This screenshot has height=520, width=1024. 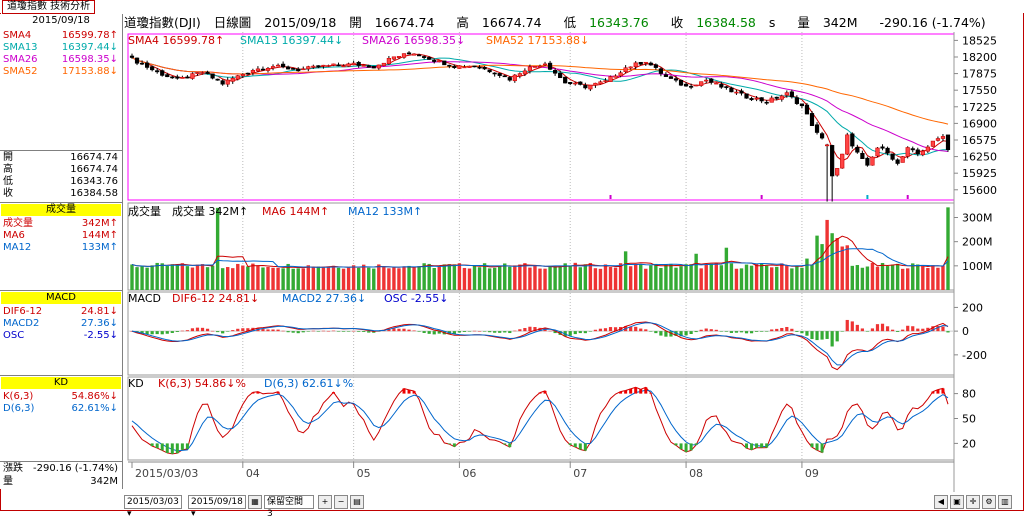 I want to click on x-tick-label: 2015/03/03, so click(x=166, y=473).